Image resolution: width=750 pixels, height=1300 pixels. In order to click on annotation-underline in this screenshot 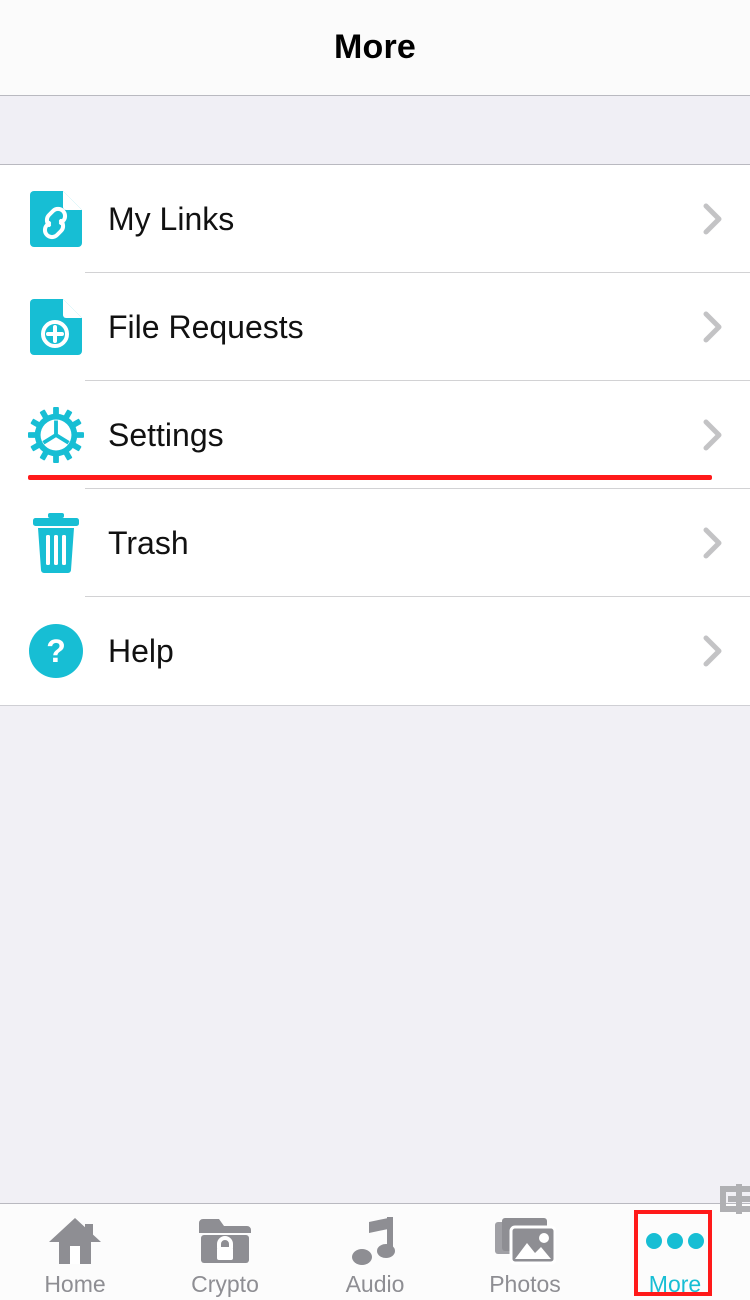, I will do `click(370, 477)`.